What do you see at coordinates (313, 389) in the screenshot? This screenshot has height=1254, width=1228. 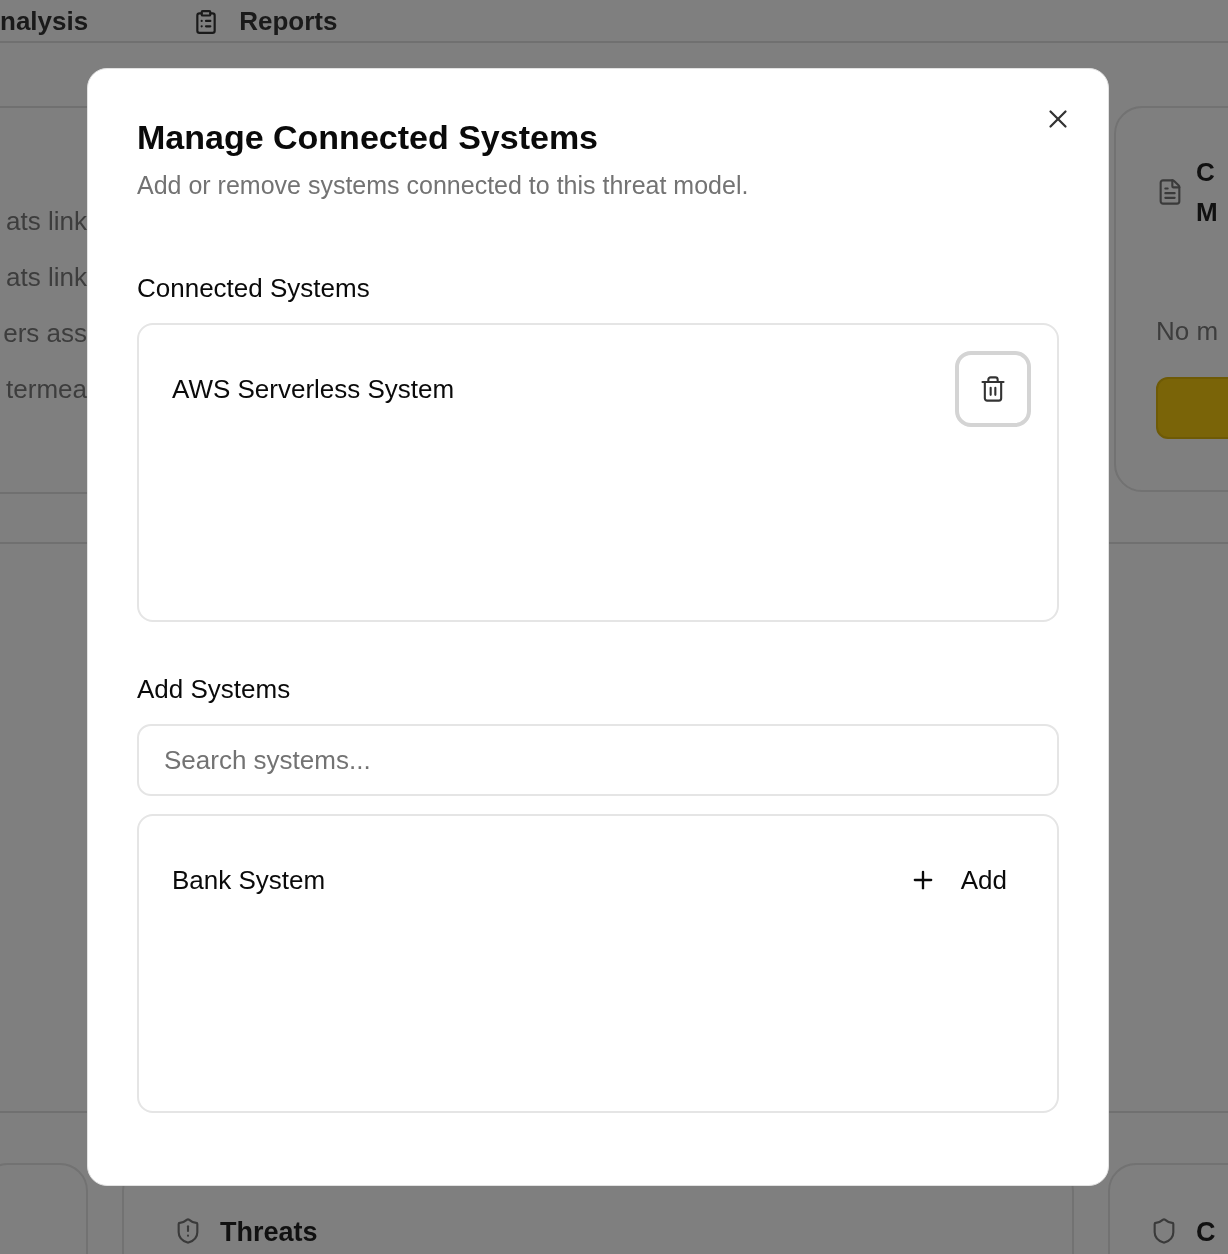 I see `system-name: AWS Serverless System` at bounding box center [313, 389].